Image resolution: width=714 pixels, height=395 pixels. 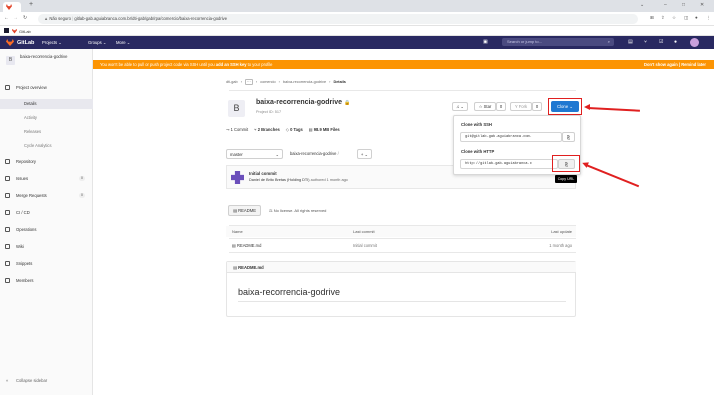 I want to click on double-chevron-left-icon: «, so click(x=7, y=380).